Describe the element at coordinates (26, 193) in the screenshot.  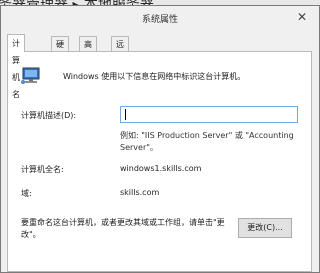
I see `domain-label: 域:` at that location.